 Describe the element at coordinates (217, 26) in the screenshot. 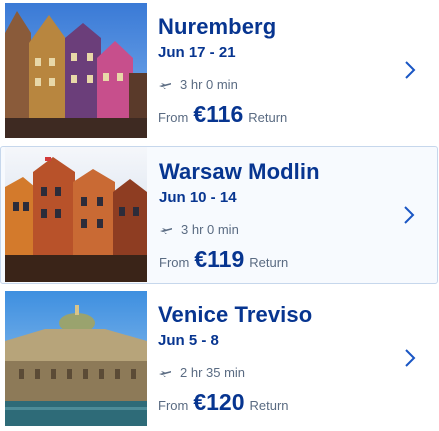

I see `destination-city: Nuremberg` at that location.